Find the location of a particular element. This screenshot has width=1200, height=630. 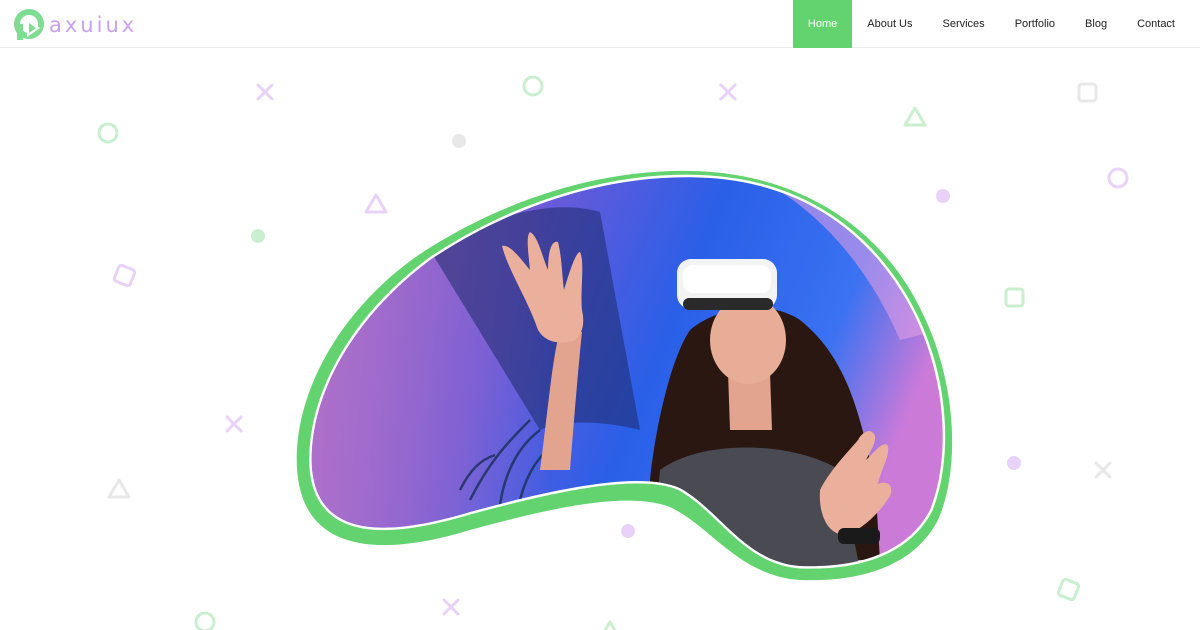

nav-item-about-us: About Us is located at coordinates (889, 24).